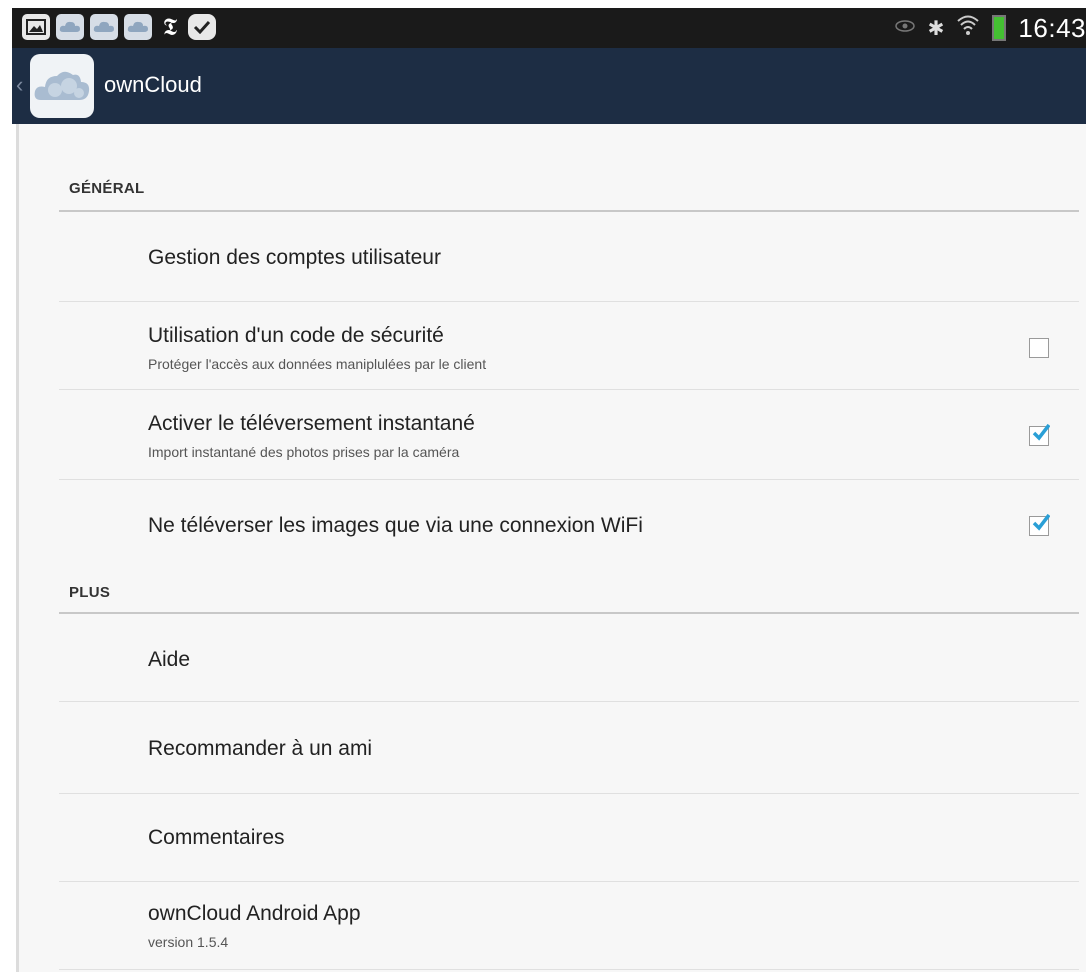  Describe the element at coordinates (999, 28) in the screenshot. I see `battery-icon` at that location.